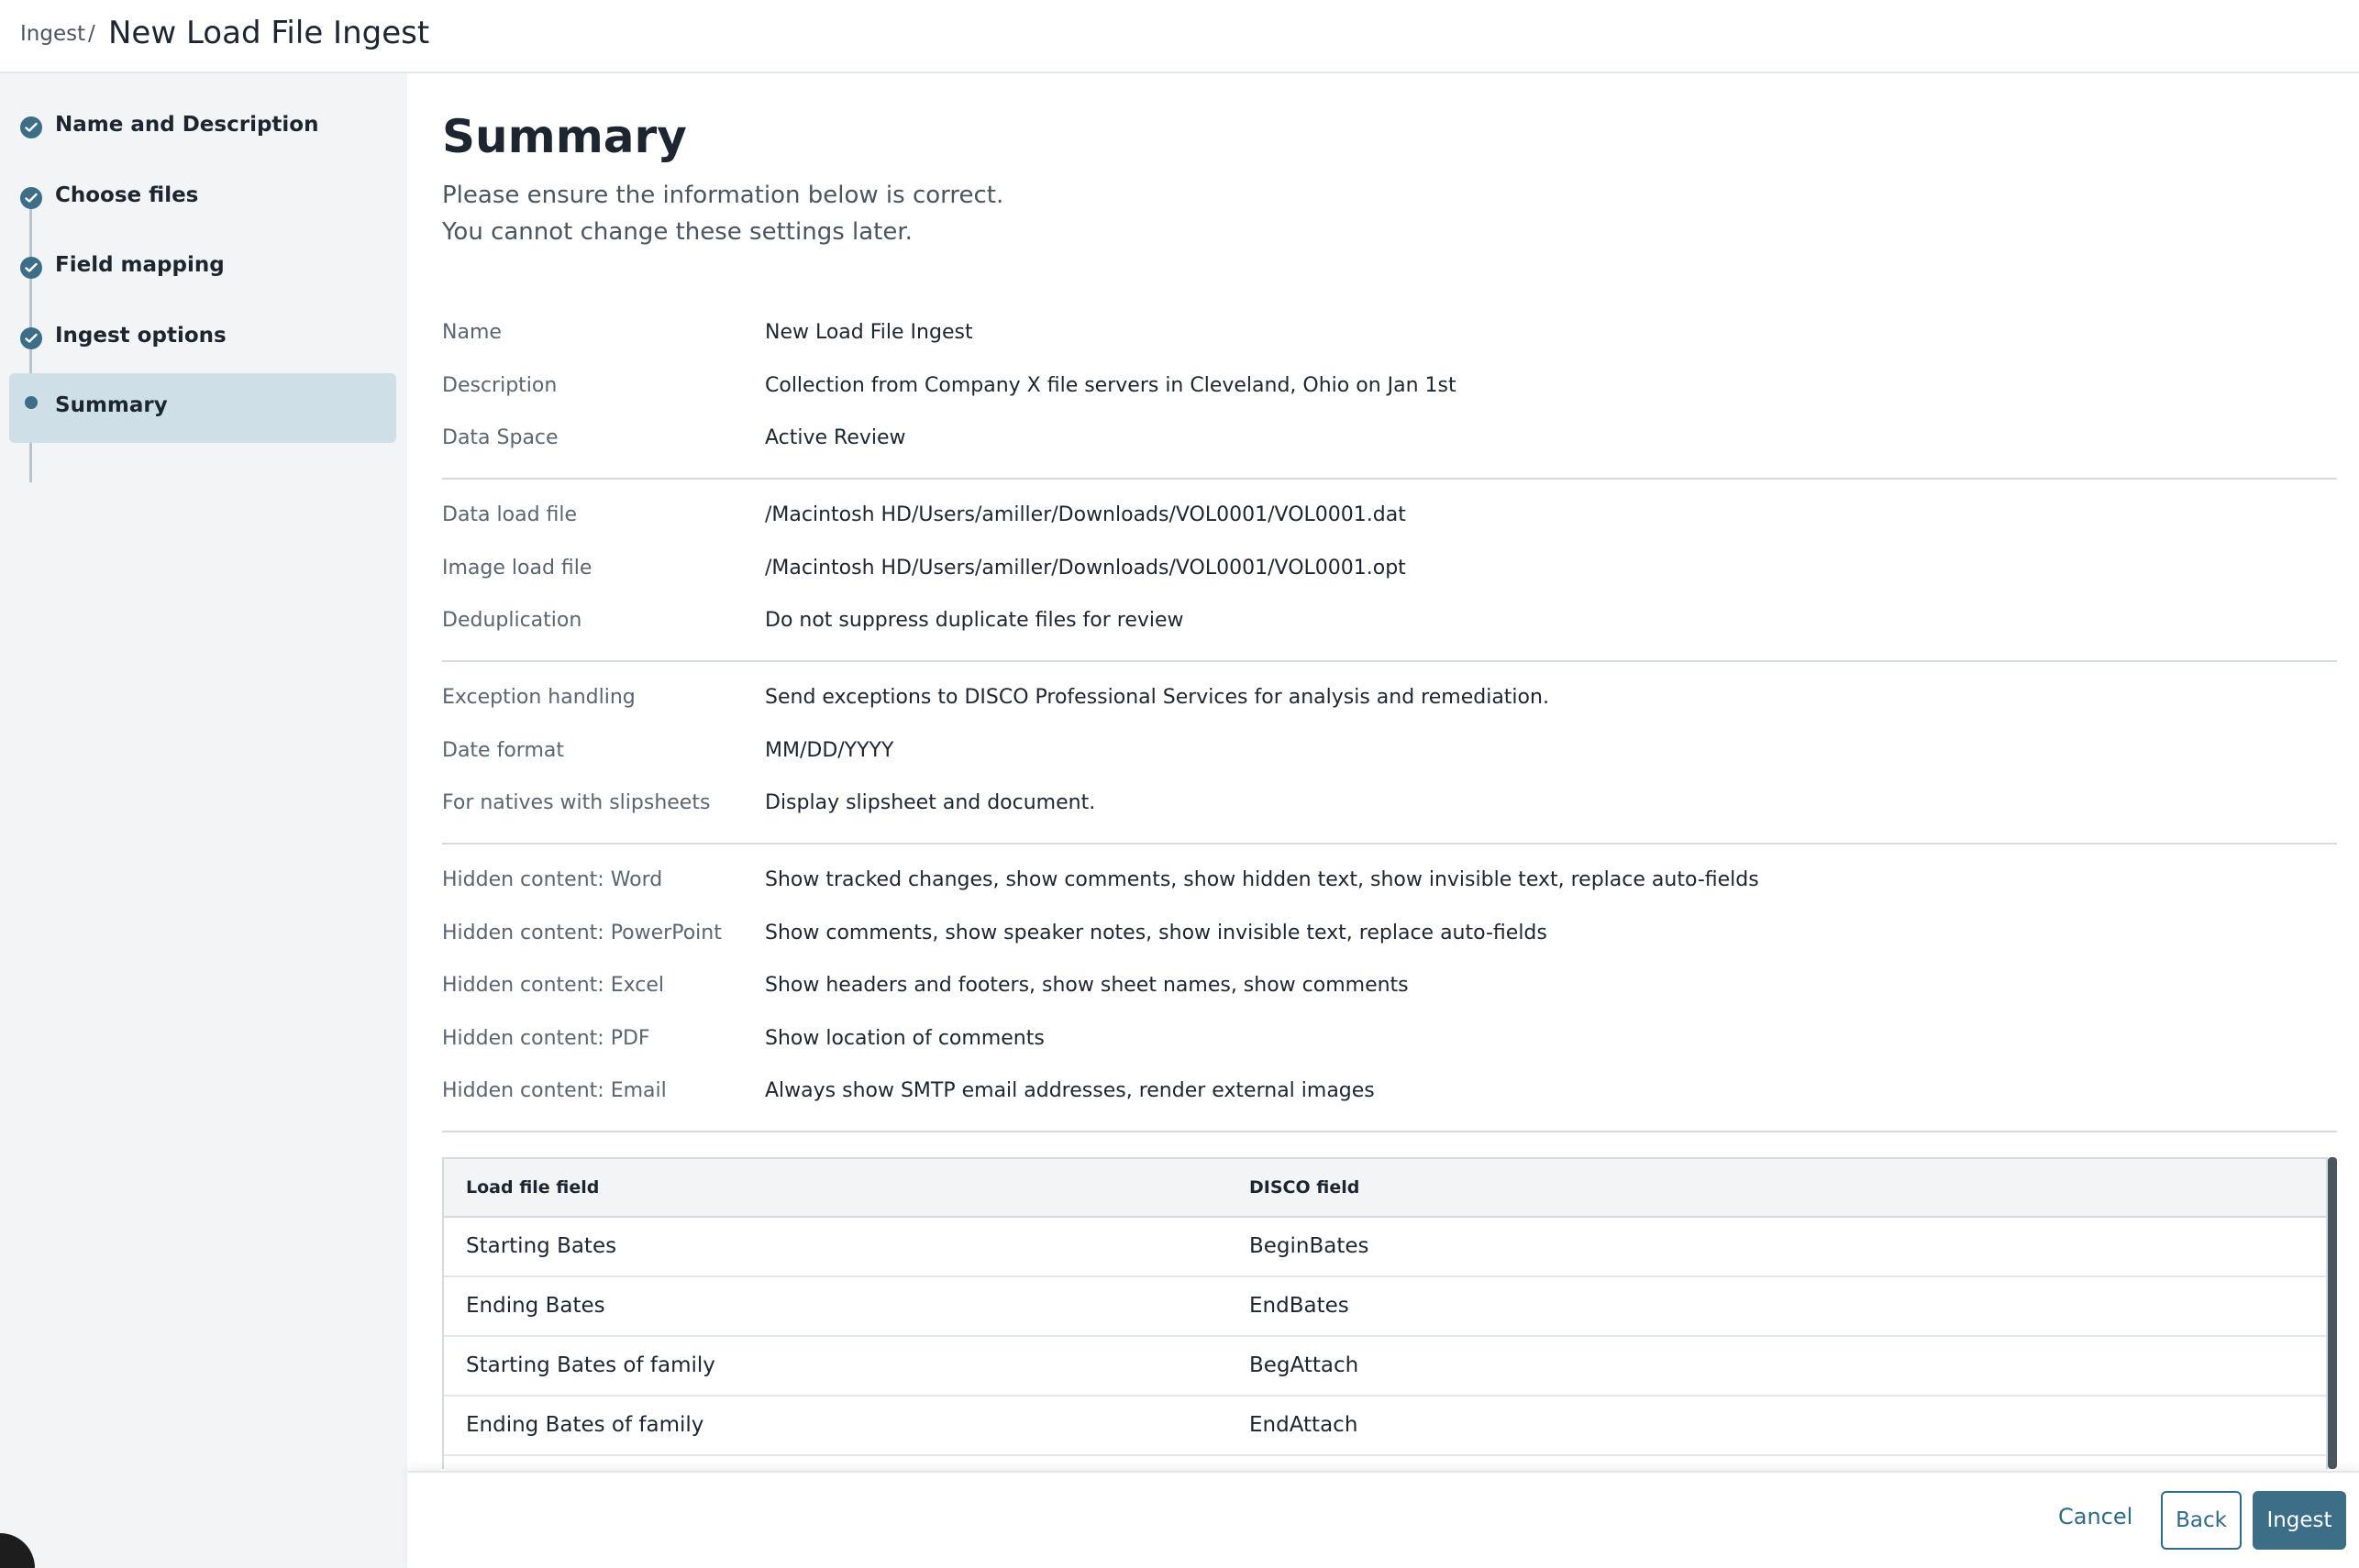 This screenshot has width=2359, height=1568. Describe the element at coordinates (1179, 36) in the screenshot. I see `app-header: Ingest / New Load File Ingest` at that location.